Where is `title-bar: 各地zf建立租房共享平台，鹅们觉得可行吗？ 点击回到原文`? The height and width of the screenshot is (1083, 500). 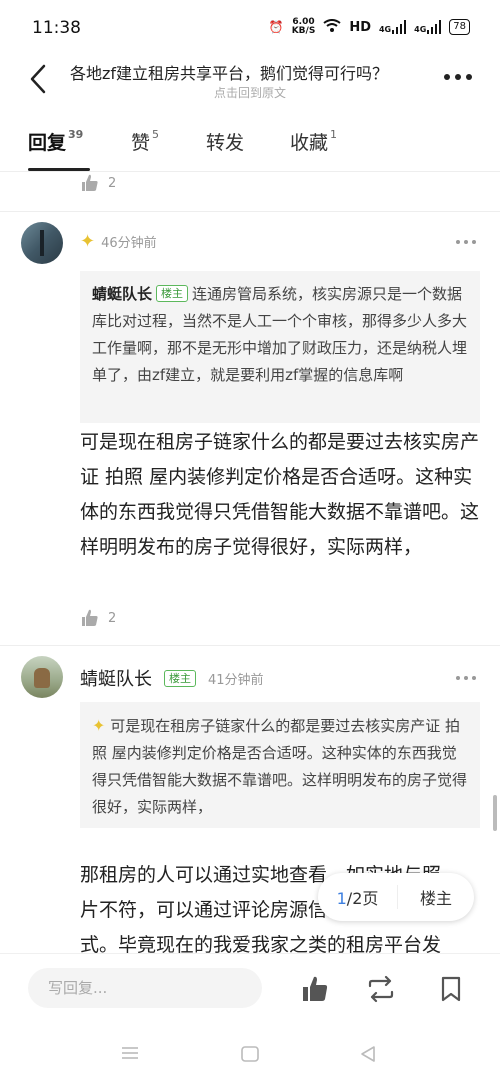
title-bar: 各地zf建立租房共享平台，鹅们觉得可行吗？ 点击回到原文 is located at coordinates (250, 79).